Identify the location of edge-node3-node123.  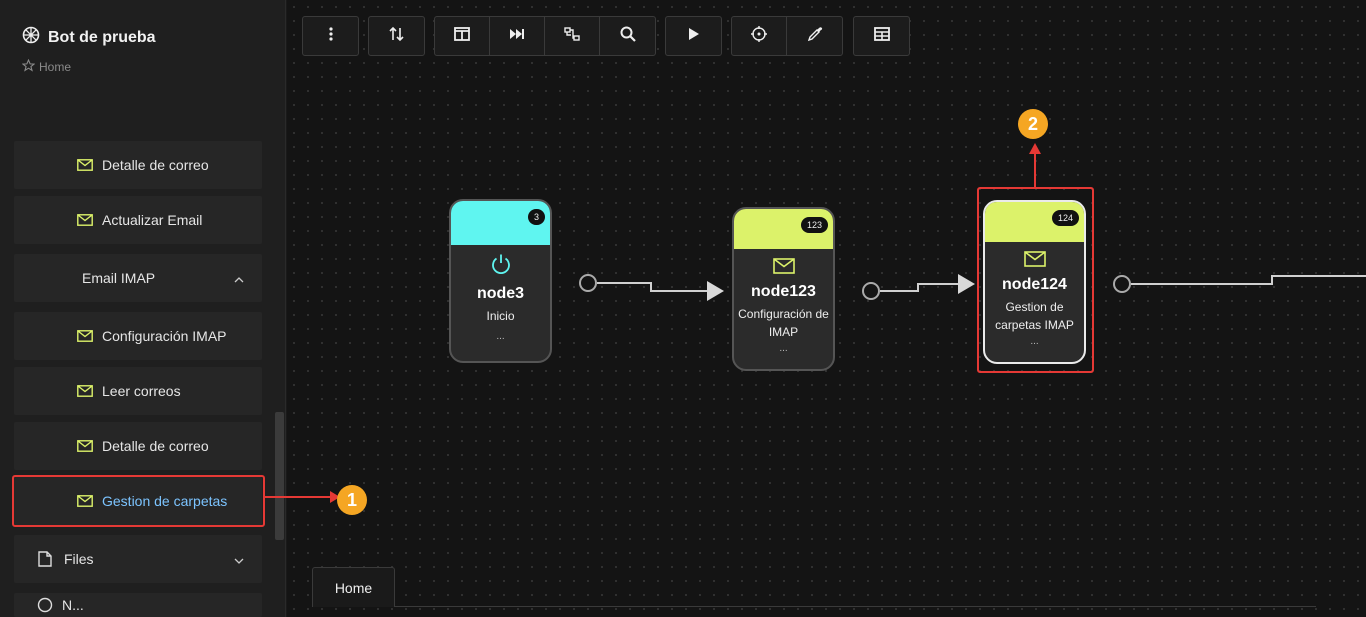
(652, 287).